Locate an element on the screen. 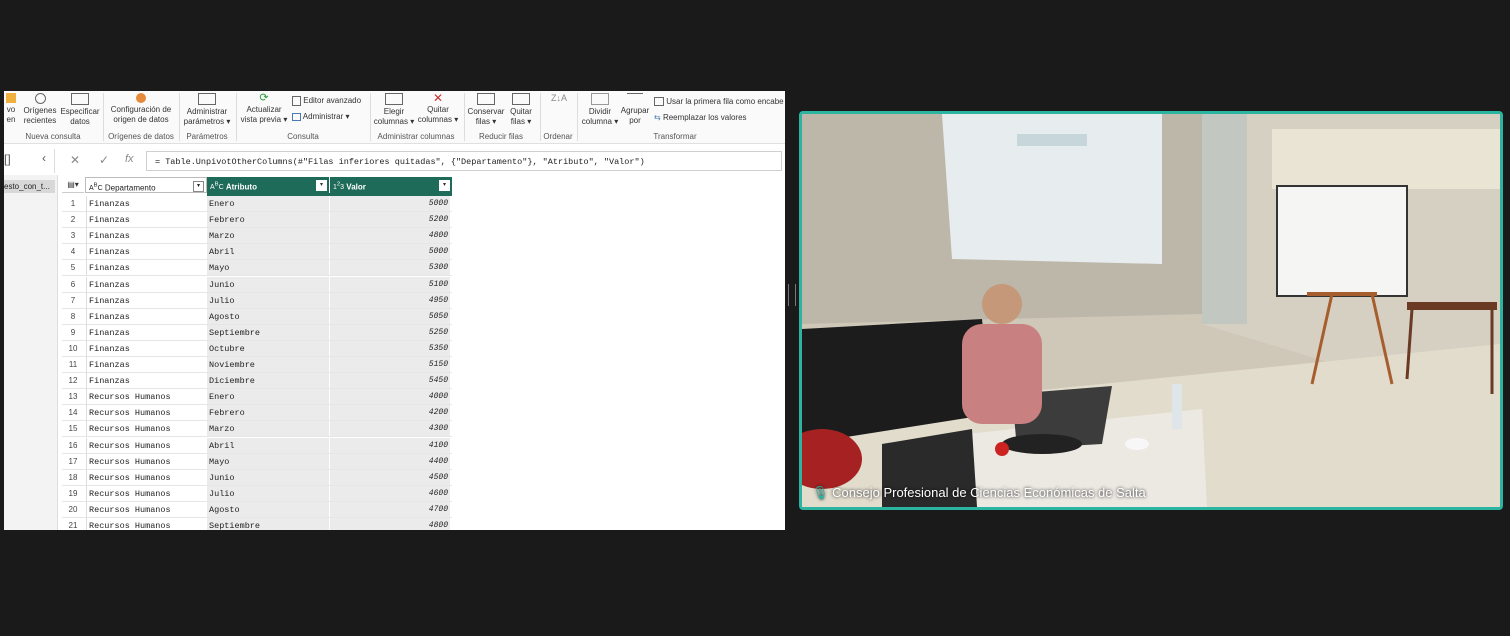 This screenshot has width=1510, height=636. fx-icon: fx is located at coordinates (129, 159).